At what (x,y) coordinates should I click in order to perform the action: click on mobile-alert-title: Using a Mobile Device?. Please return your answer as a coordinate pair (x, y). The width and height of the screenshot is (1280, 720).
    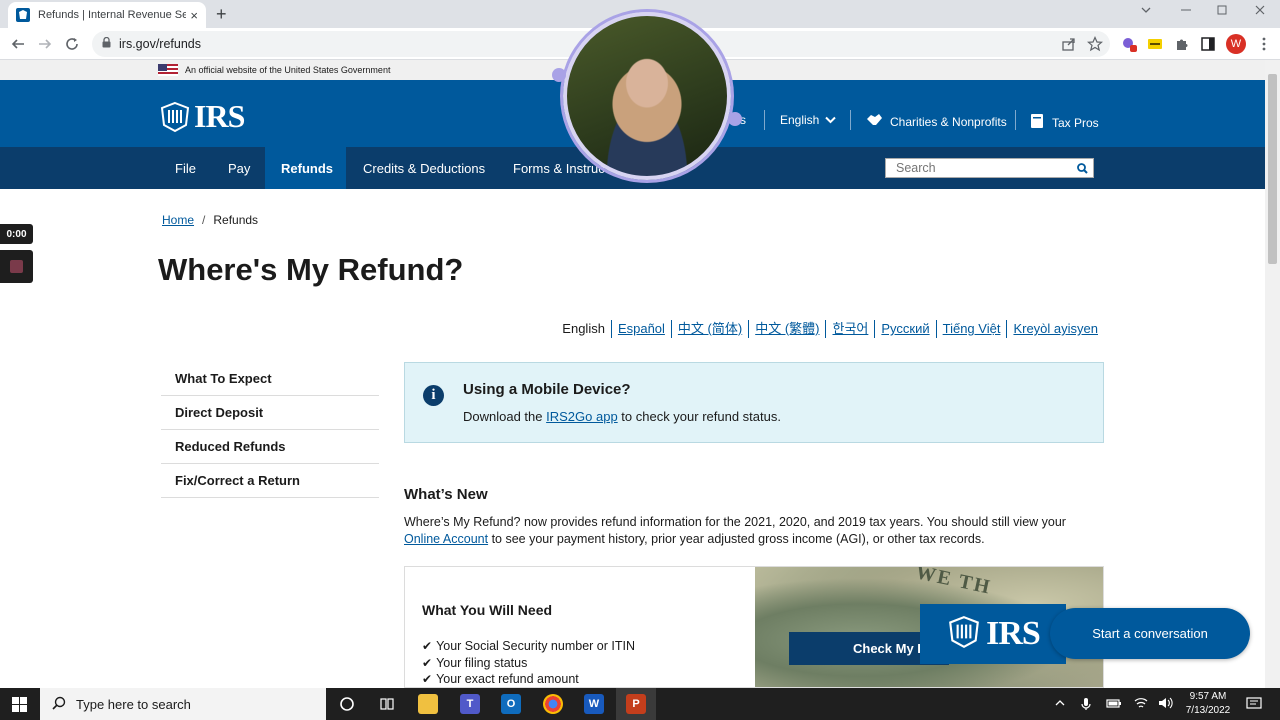
    Looking at the image, I should click on (547, 389).